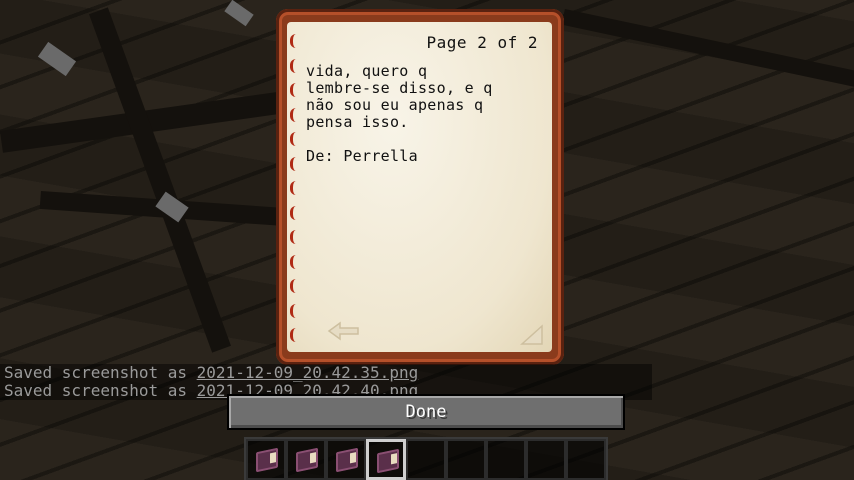 The height and width of the screenshot is (480, 854). I want to click on page-indicator: Page 2 of 2, so click(482, 42).